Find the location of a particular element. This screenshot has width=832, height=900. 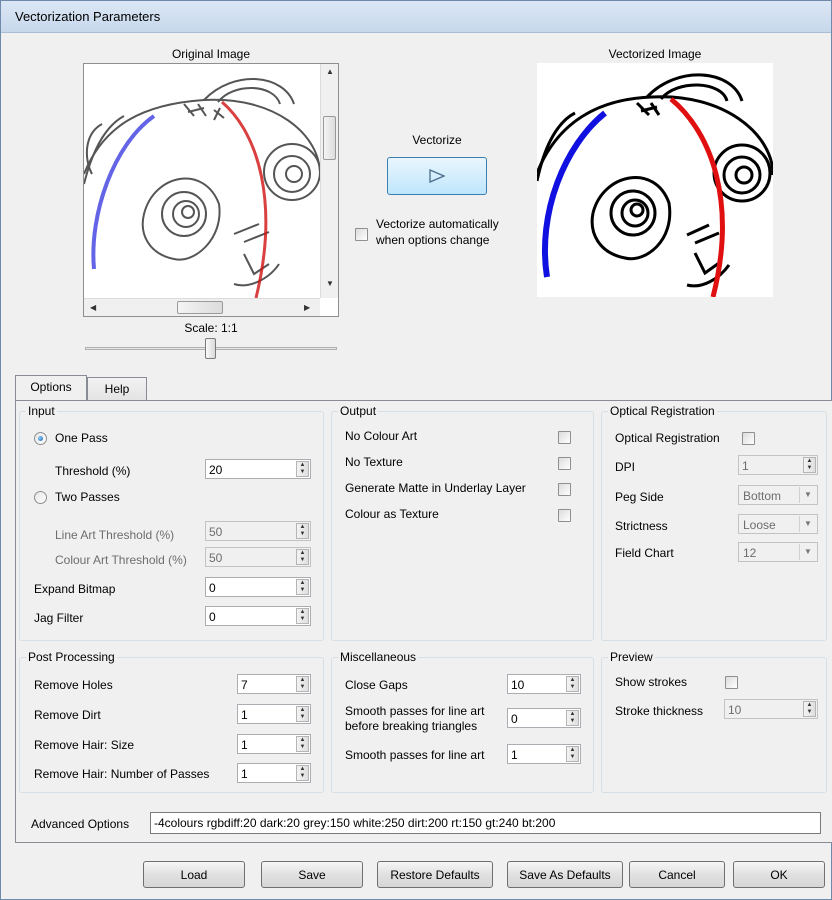

auto-vectorize-checkbox is located at coordinates (361, 234).